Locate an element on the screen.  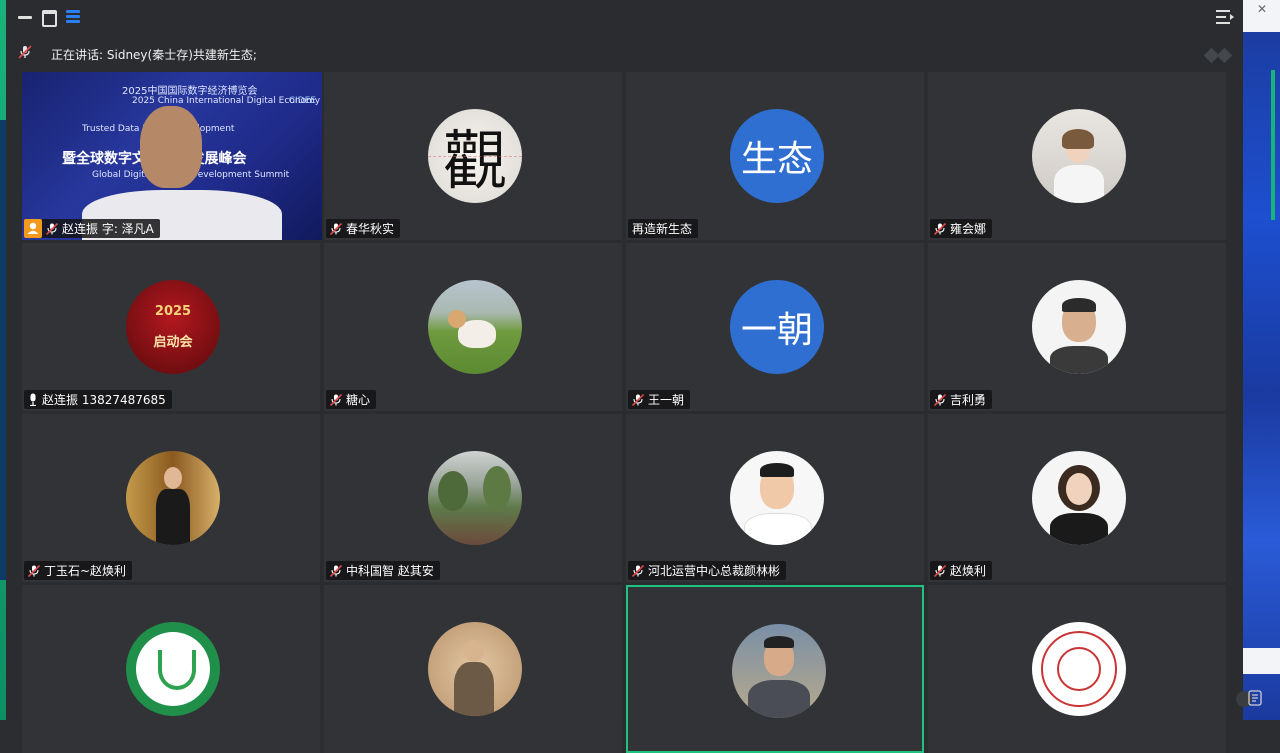
background-close-icon: ✕ is located at coordinates (1262, 9).